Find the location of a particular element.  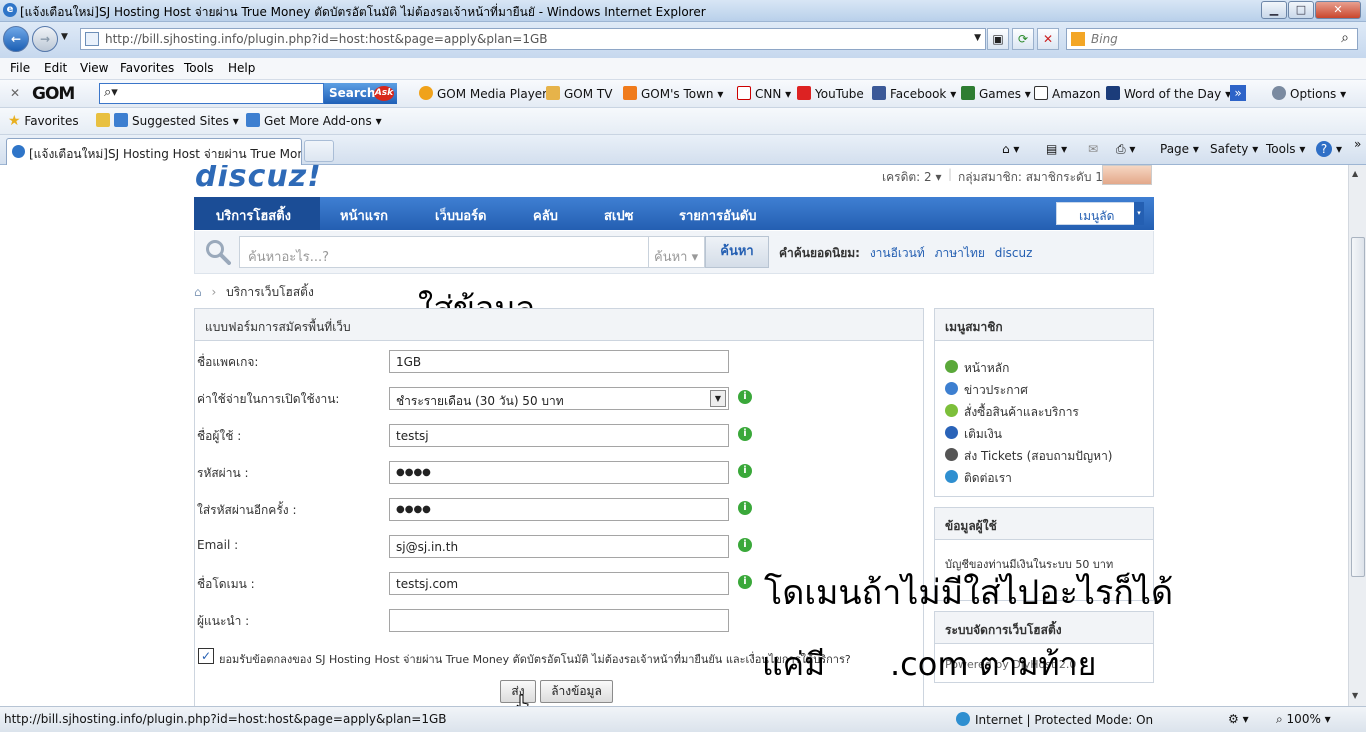

member-menu-news: ข่าวประกาศ is located at coordinates (986, 390).